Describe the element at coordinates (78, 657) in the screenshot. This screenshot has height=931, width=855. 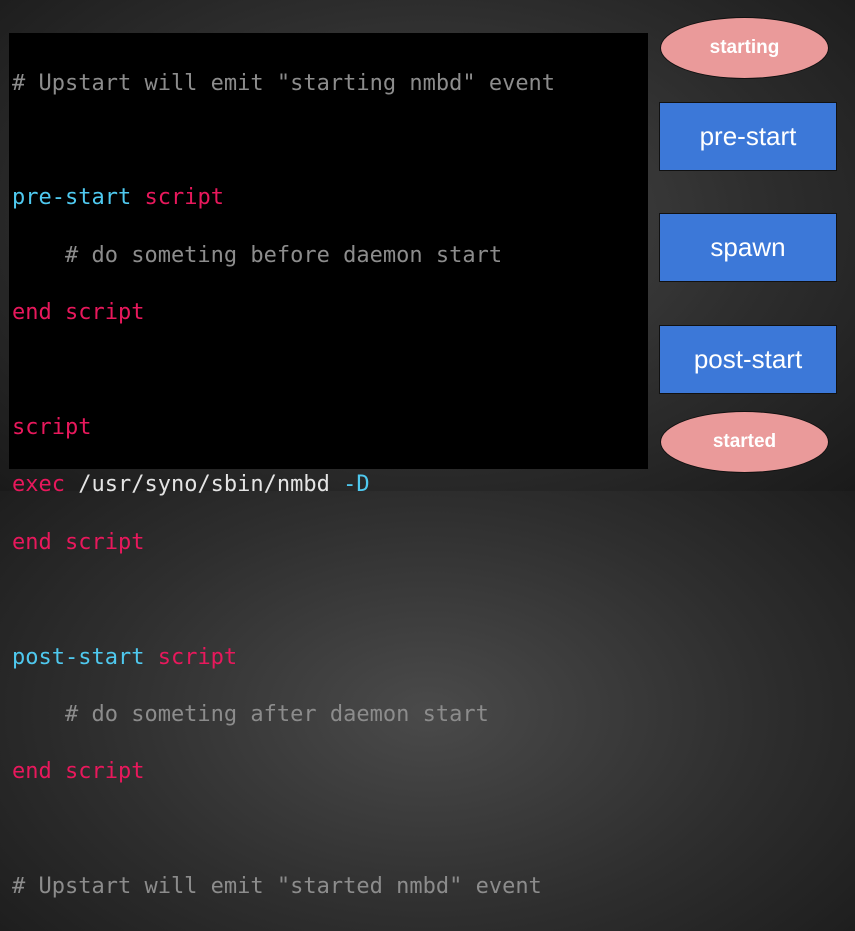
I see `post-start-keyword: post-start` at that location.